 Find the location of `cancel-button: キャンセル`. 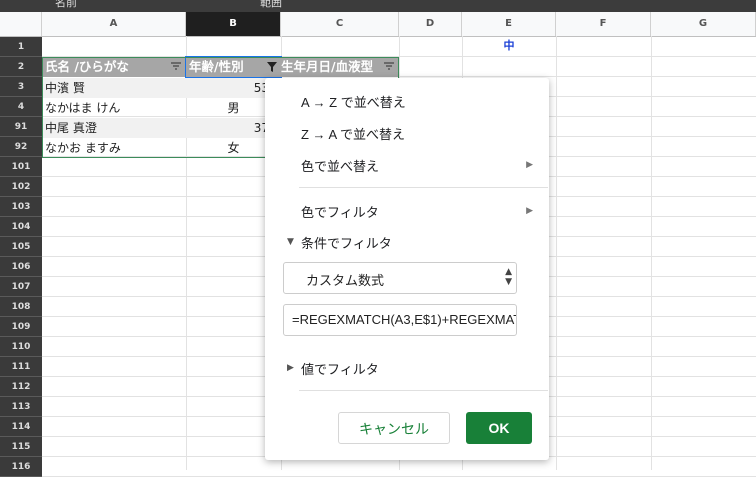

cancel-button: キャンセル is located at coordinates (394, 428).